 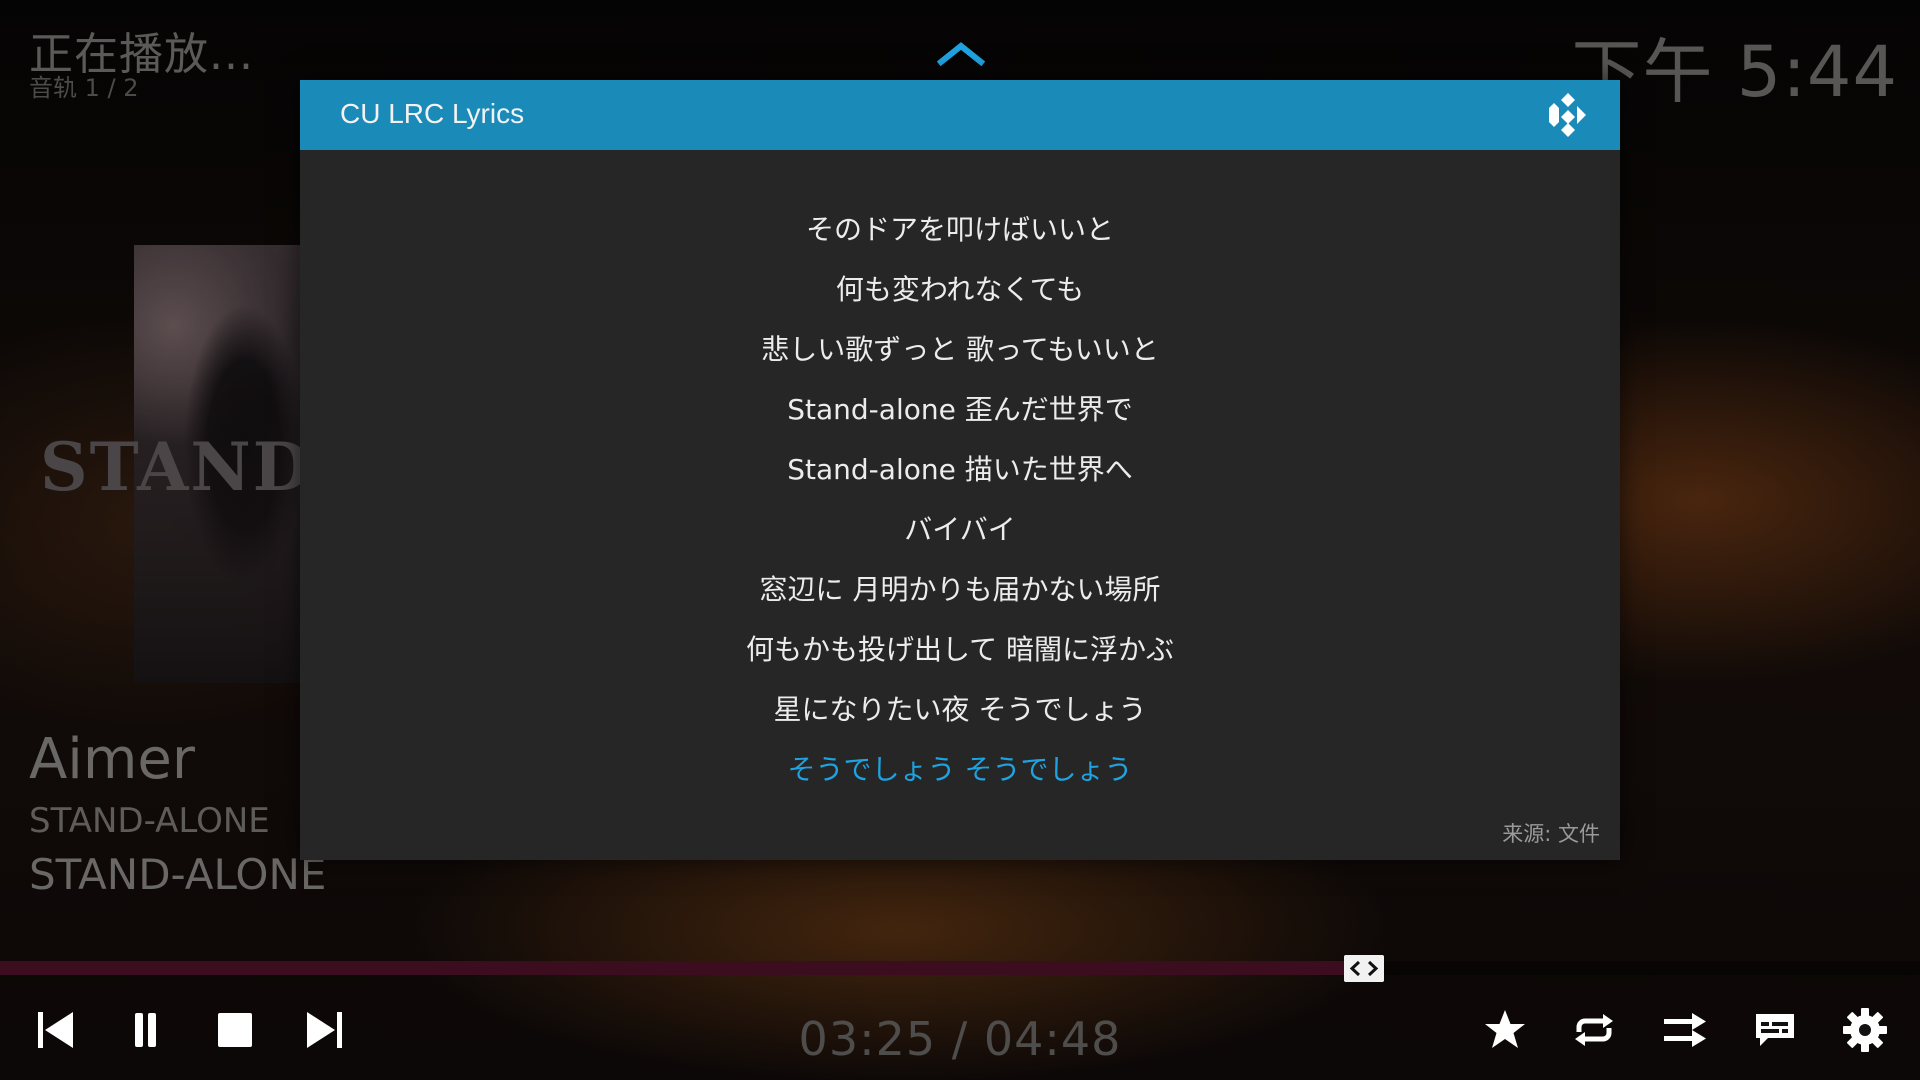 I want to click on settings-button, so click(x=1865, y=1030).